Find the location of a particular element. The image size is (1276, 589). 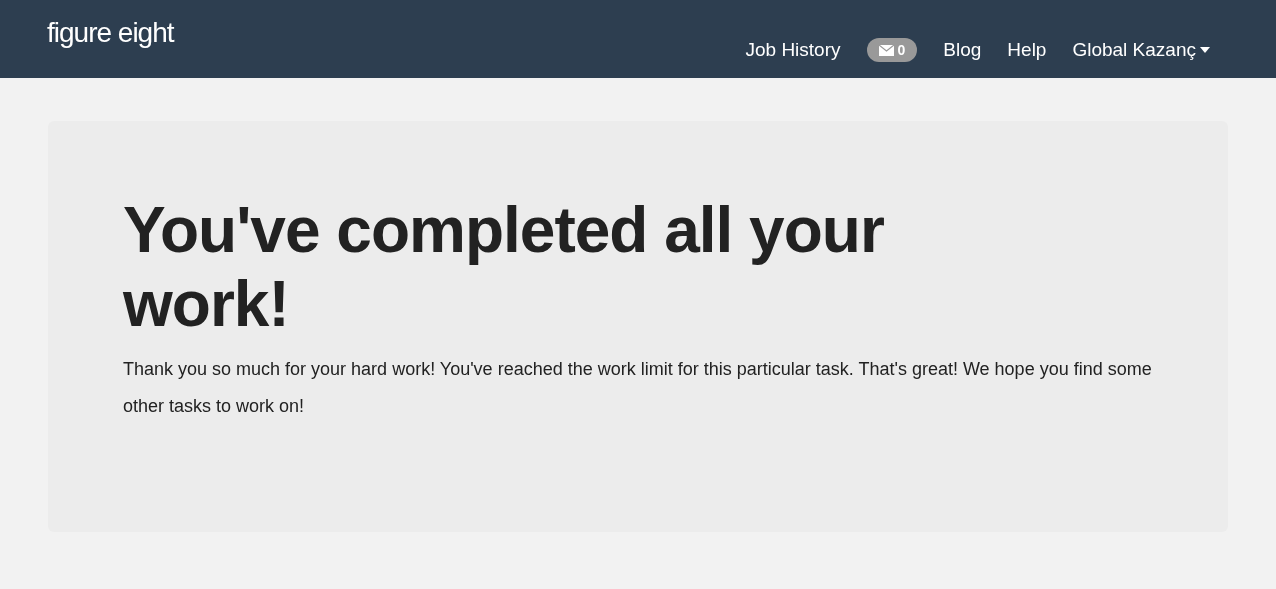

account-dropdown: Global Kazanç is located at coordinates (1141, 50).